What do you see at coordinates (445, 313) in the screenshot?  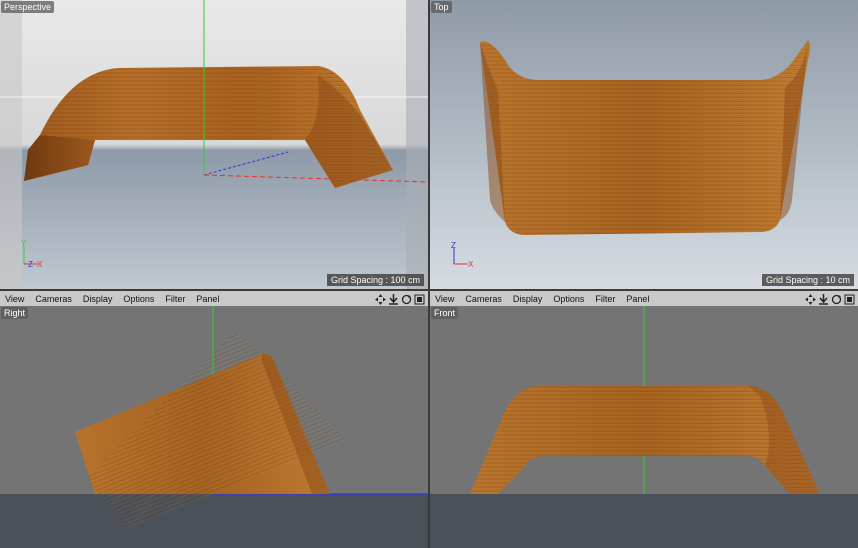 I see `viewport-title: Front` at bounding box center [445, 313].